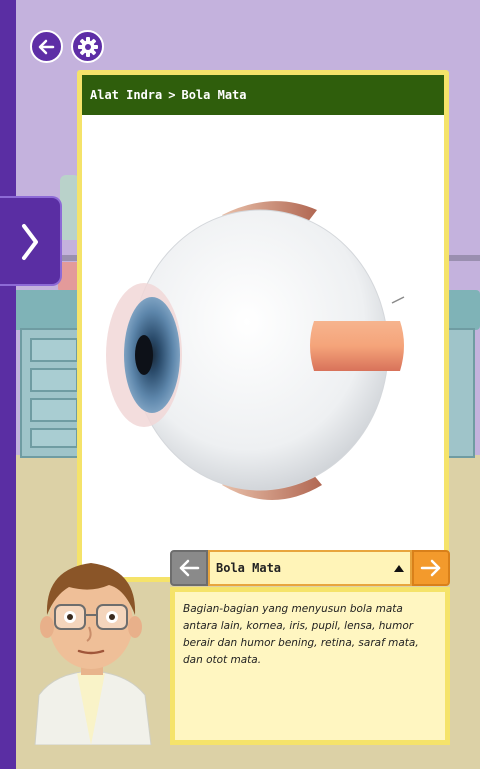 This screenshot has height=769, width=480. I want to click on side-panel-toggle, so click(31, 241).